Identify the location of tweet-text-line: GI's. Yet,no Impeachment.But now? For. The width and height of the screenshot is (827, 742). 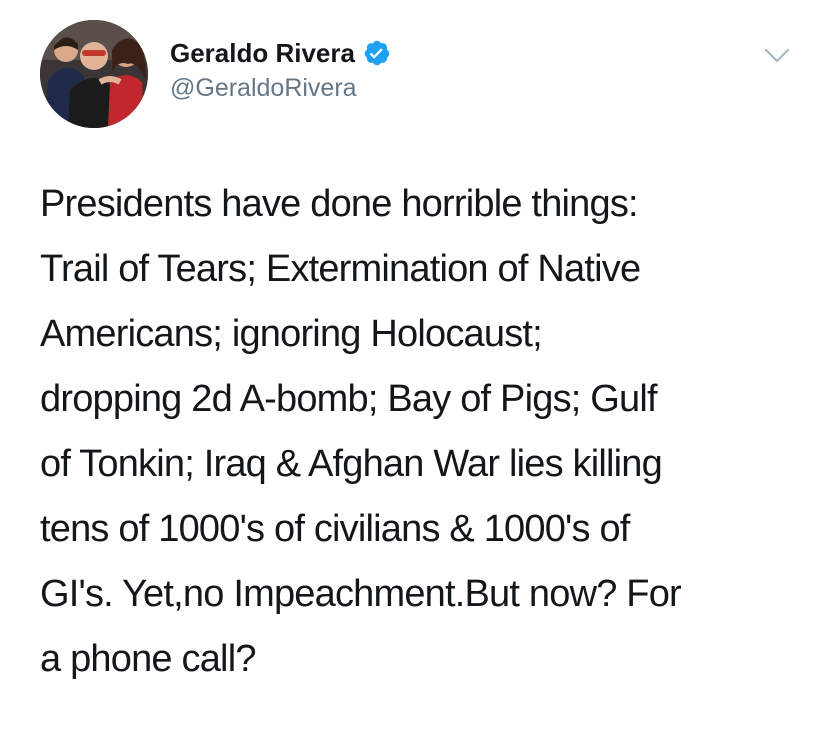
(361, 594).